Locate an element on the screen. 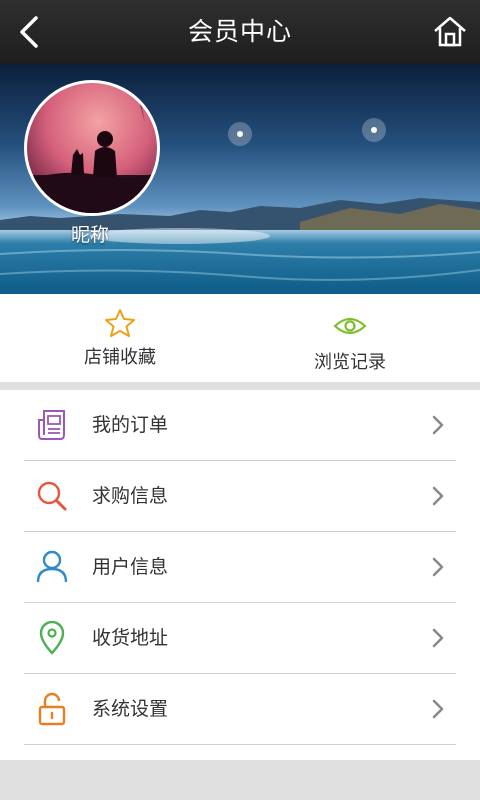 Image resolution: width=480 pixels, height=800 pixels. eye-icon is located at coordinates (350, 326).